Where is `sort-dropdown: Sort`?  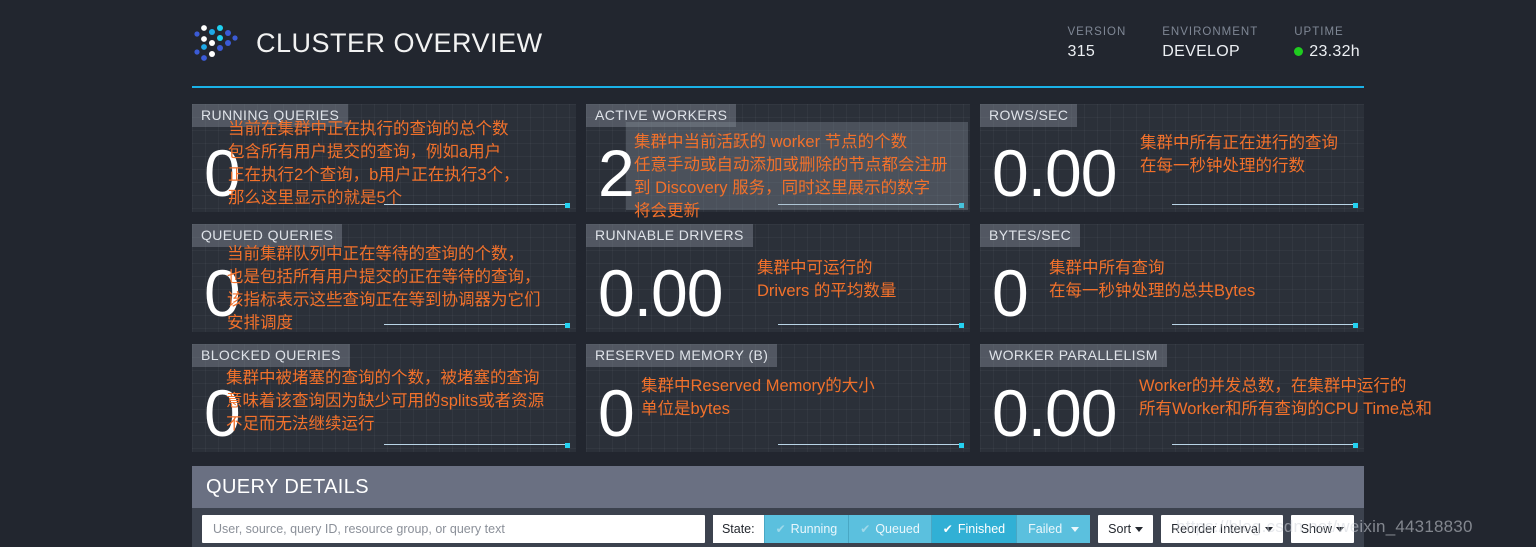
sort-dropdown: Sort is located at coordinates (1126, 529).